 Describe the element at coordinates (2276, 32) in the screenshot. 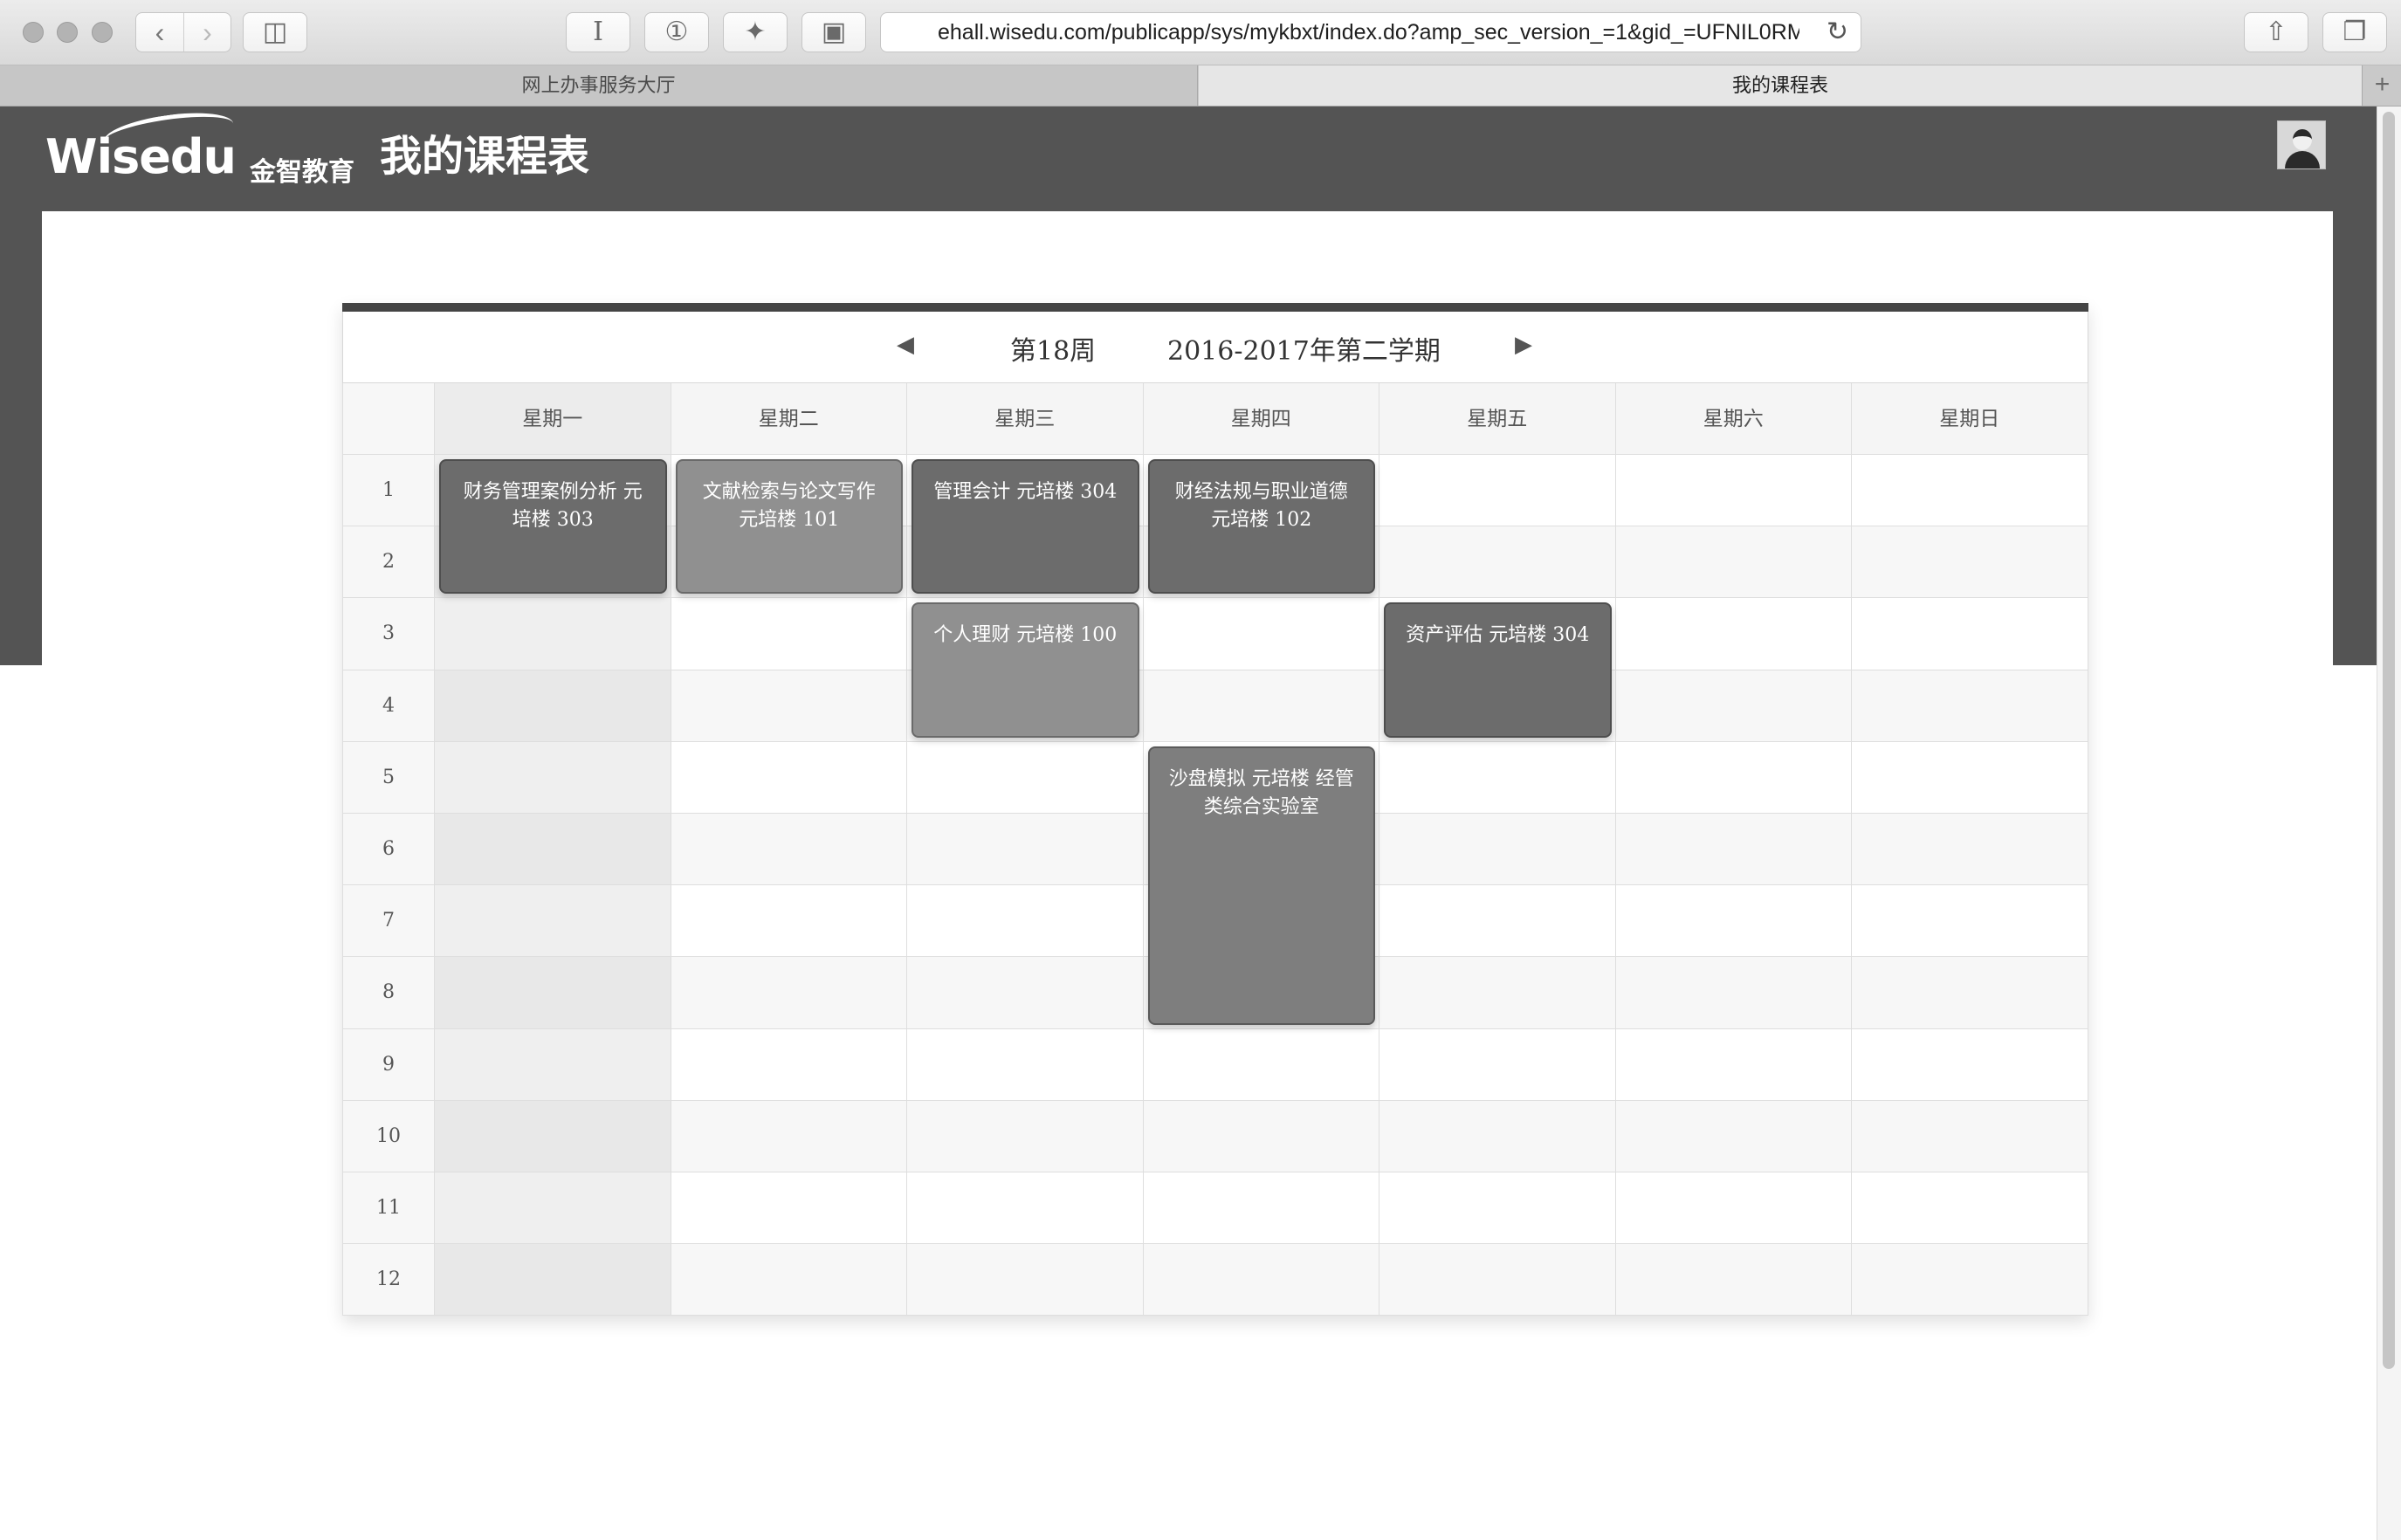

I see `share-button: ⇧` at that location.